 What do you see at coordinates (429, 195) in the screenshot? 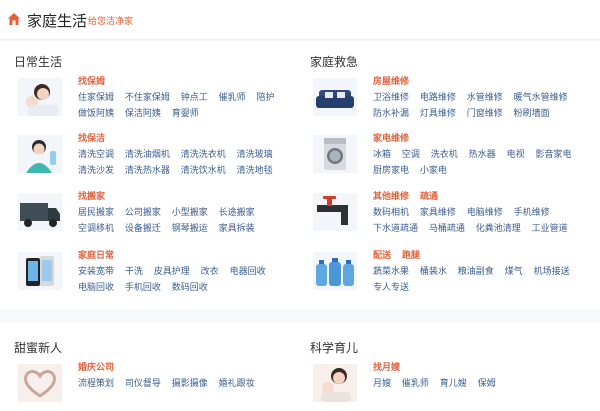
I see `category-label-secondary: 疏通` at bounding box center [429, 195].